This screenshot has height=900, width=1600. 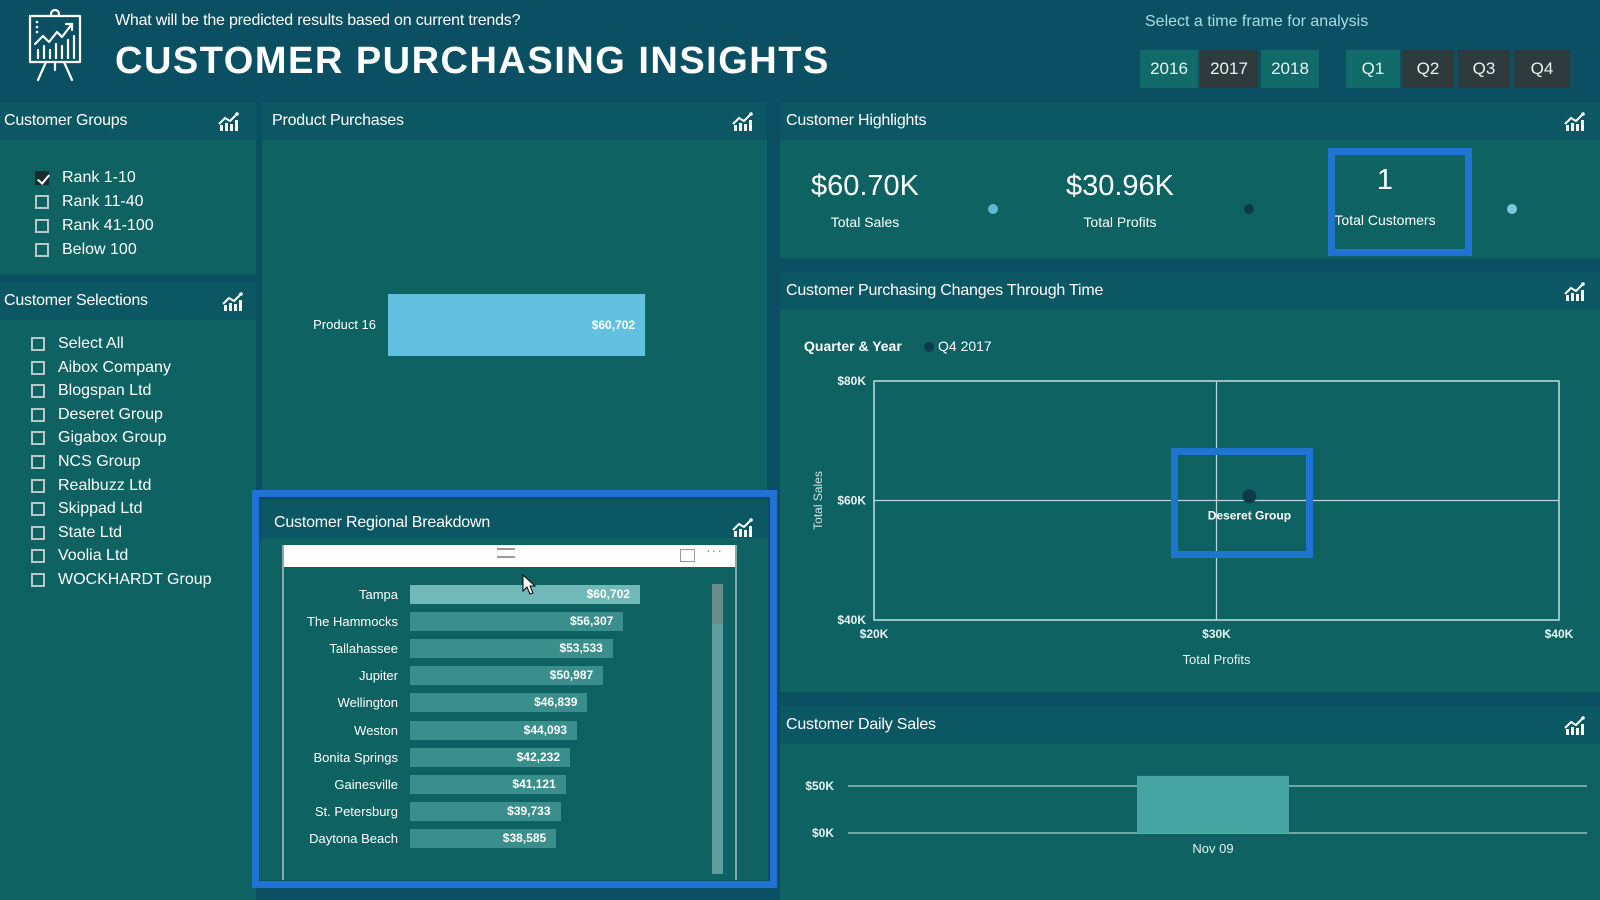 I want to click on slicer-item-label: State Ltd, so click(x=90, y=532).